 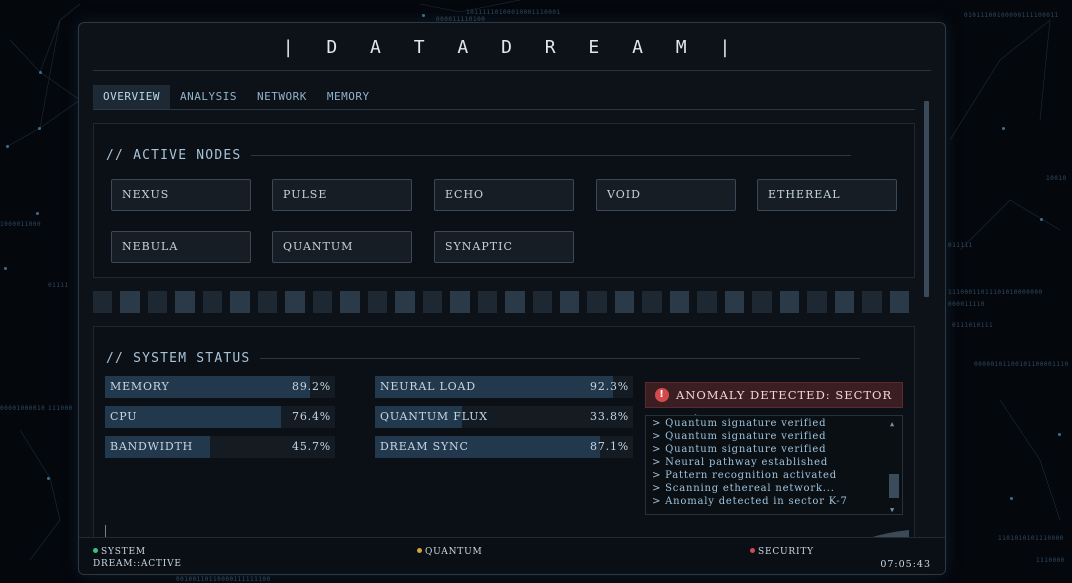 I want to click on metric-label: CPU, so click(x=124, y=416).